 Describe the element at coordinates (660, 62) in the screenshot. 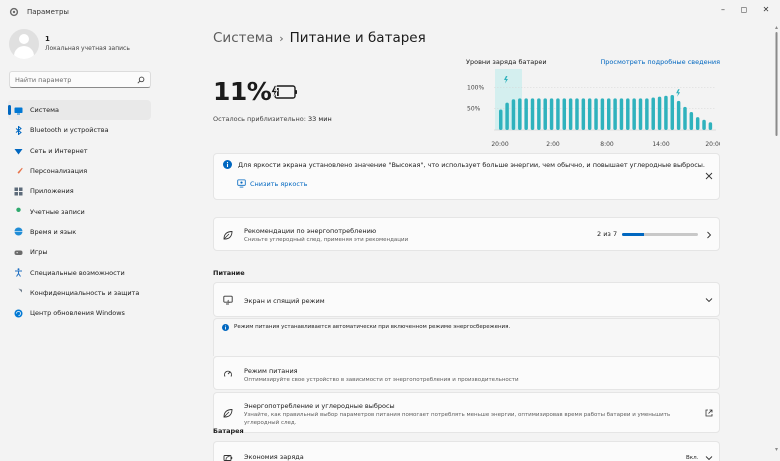

I see `view-details-link: Просмотреть подробные сведения` at that location.